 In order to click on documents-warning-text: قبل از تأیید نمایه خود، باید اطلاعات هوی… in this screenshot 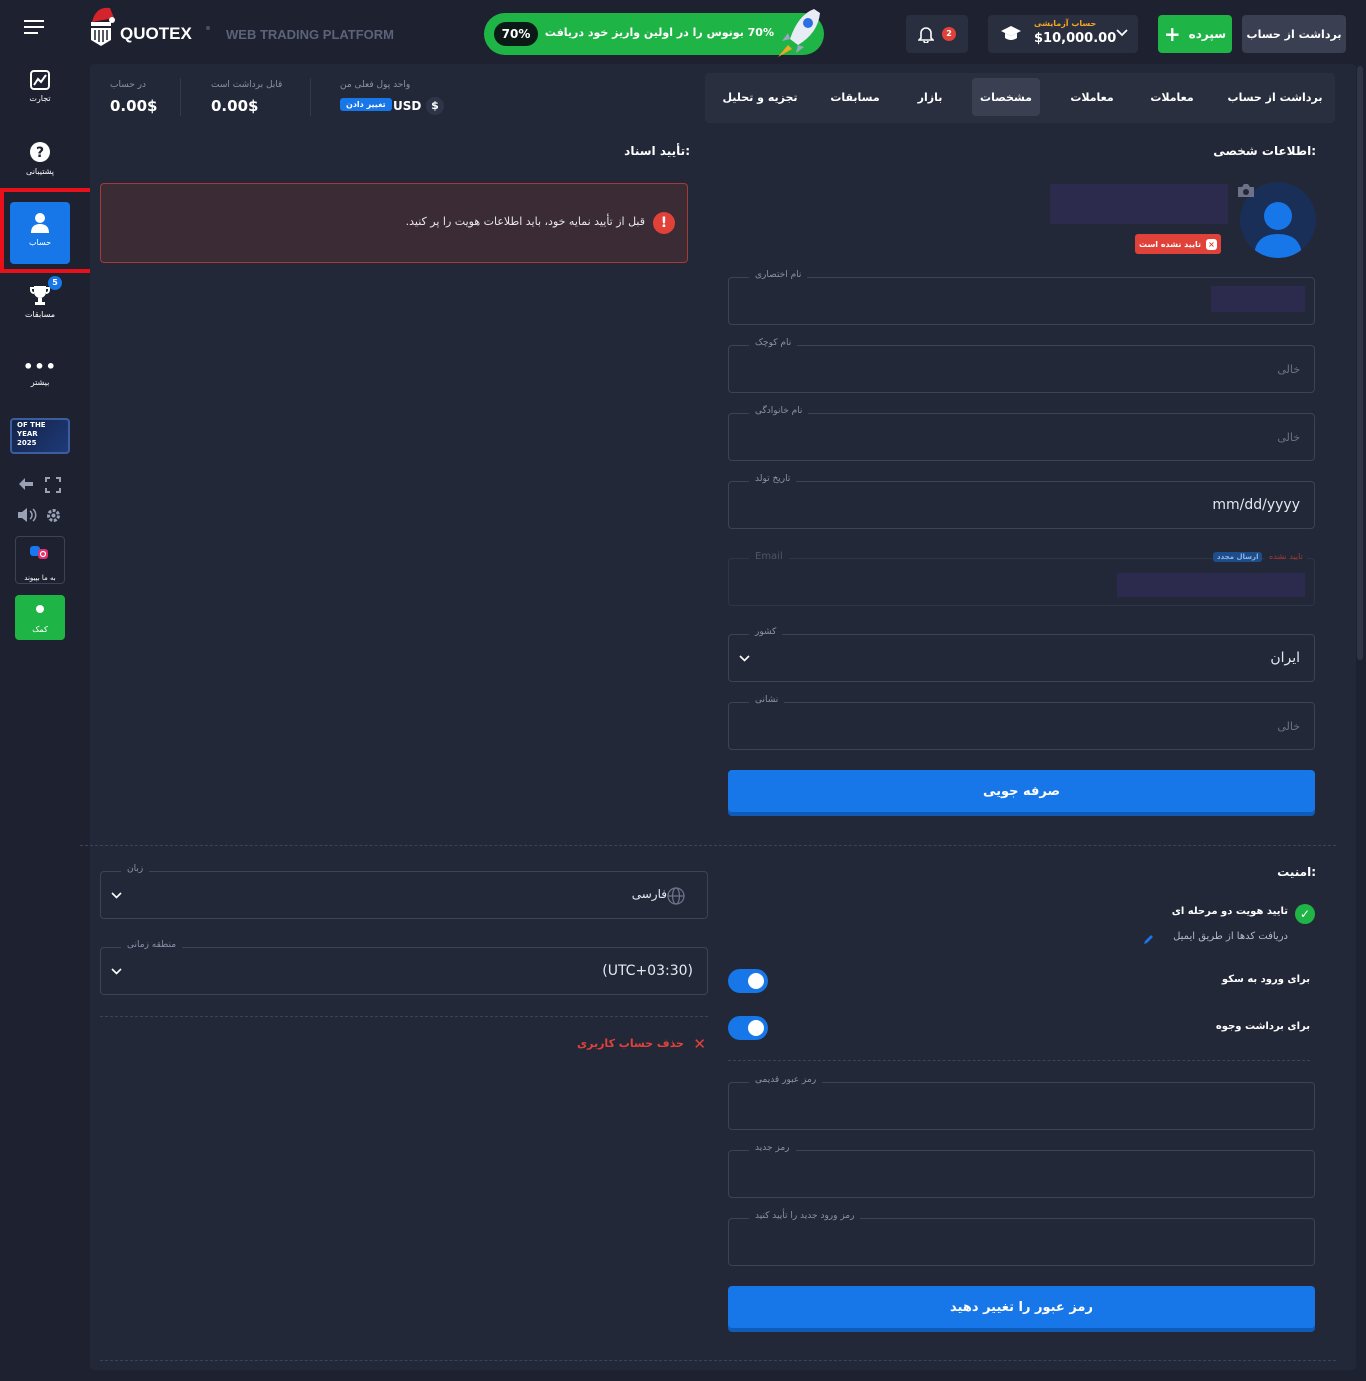, I will do `click(525, 221)`.